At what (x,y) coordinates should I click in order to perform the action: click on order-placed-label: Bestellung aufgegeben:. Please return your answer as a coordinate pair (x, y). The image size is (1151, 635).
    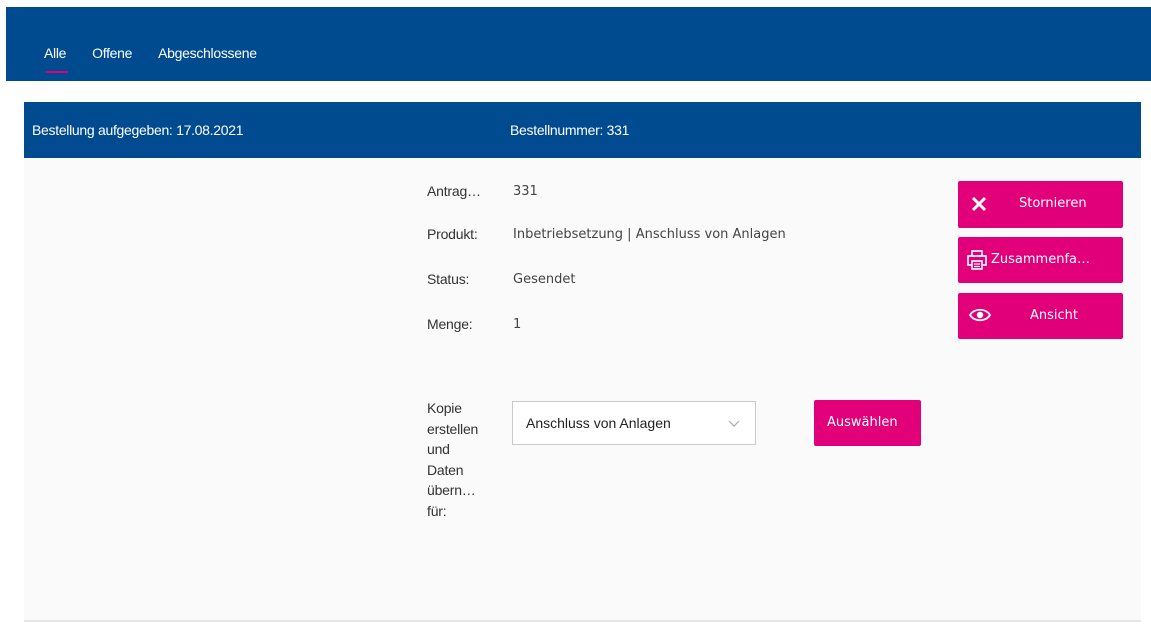
    Looking at the image, I should click on (102, 130).